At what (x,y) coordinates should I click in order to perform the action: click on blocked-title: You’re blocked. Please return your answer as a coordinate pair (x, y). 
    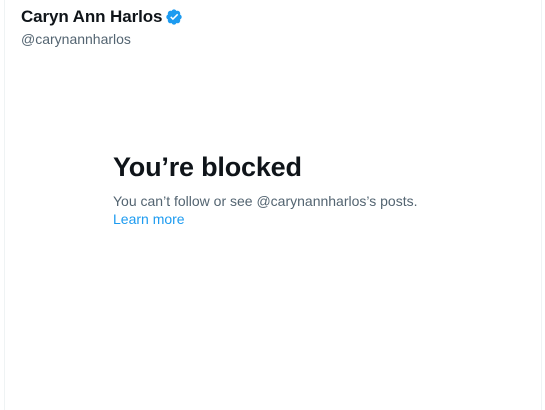
    Looking at the image, I should click on (207, 167).